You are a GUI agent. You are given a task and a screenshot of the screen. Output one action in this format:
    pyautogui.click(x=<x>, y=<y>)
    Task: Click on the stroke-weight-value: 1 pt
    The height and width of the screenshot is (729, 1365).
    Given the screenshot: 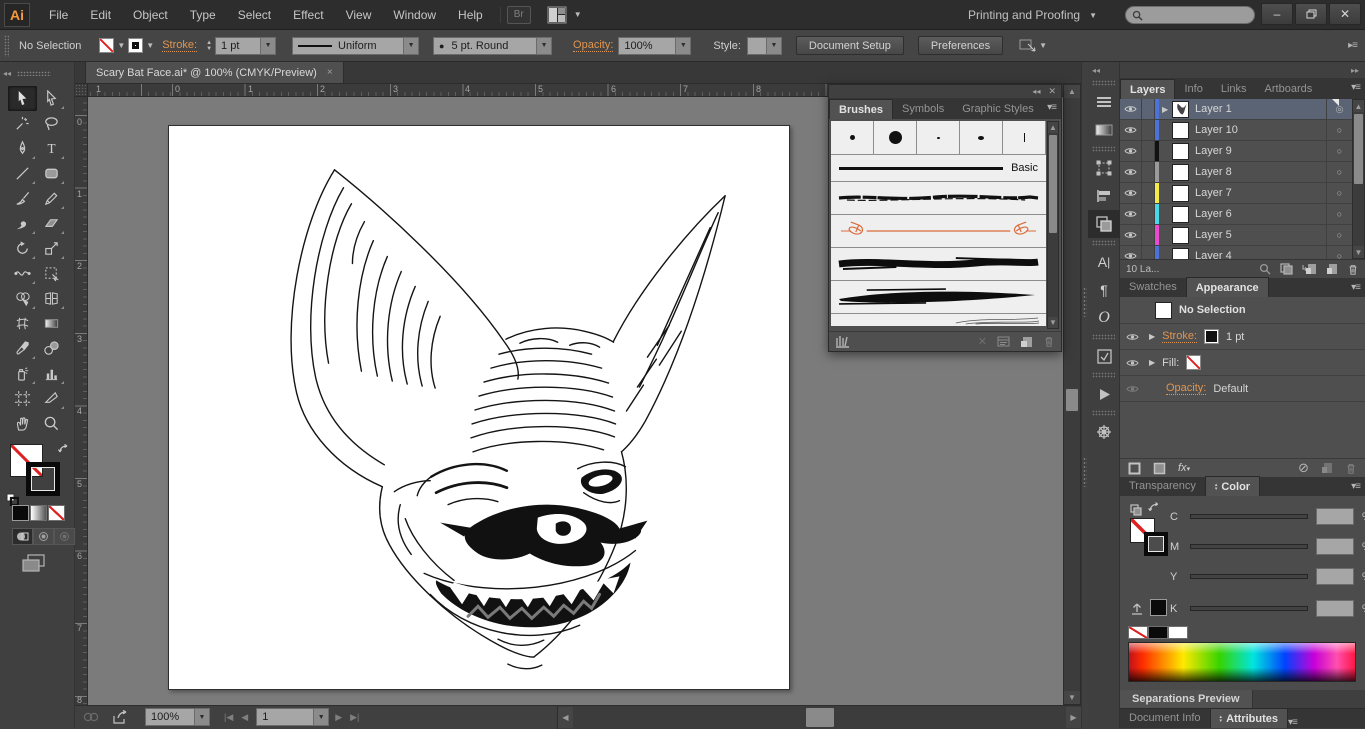 What is the action you would take?
    pyautogui.click(x=1235, y=337)
    